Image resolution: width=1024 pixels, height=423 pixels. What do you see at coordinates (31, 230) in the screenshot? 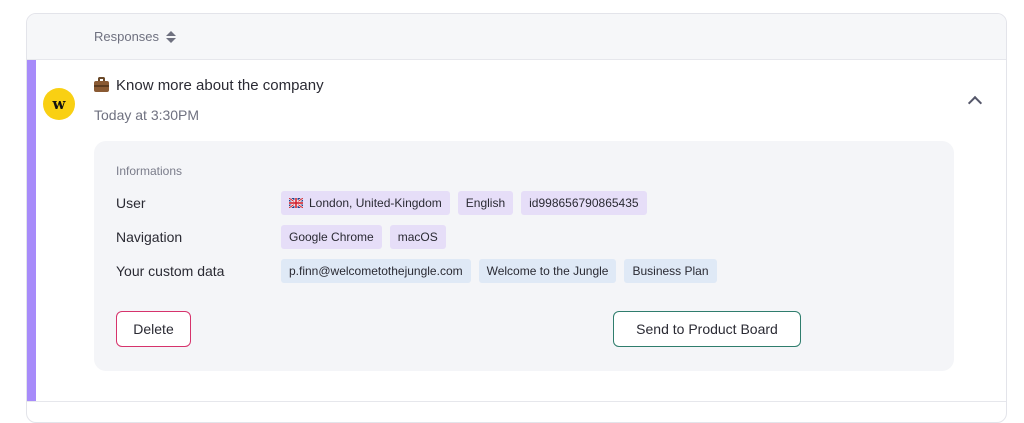
I see `response-accent-bar` at bounding box center [31, 230].